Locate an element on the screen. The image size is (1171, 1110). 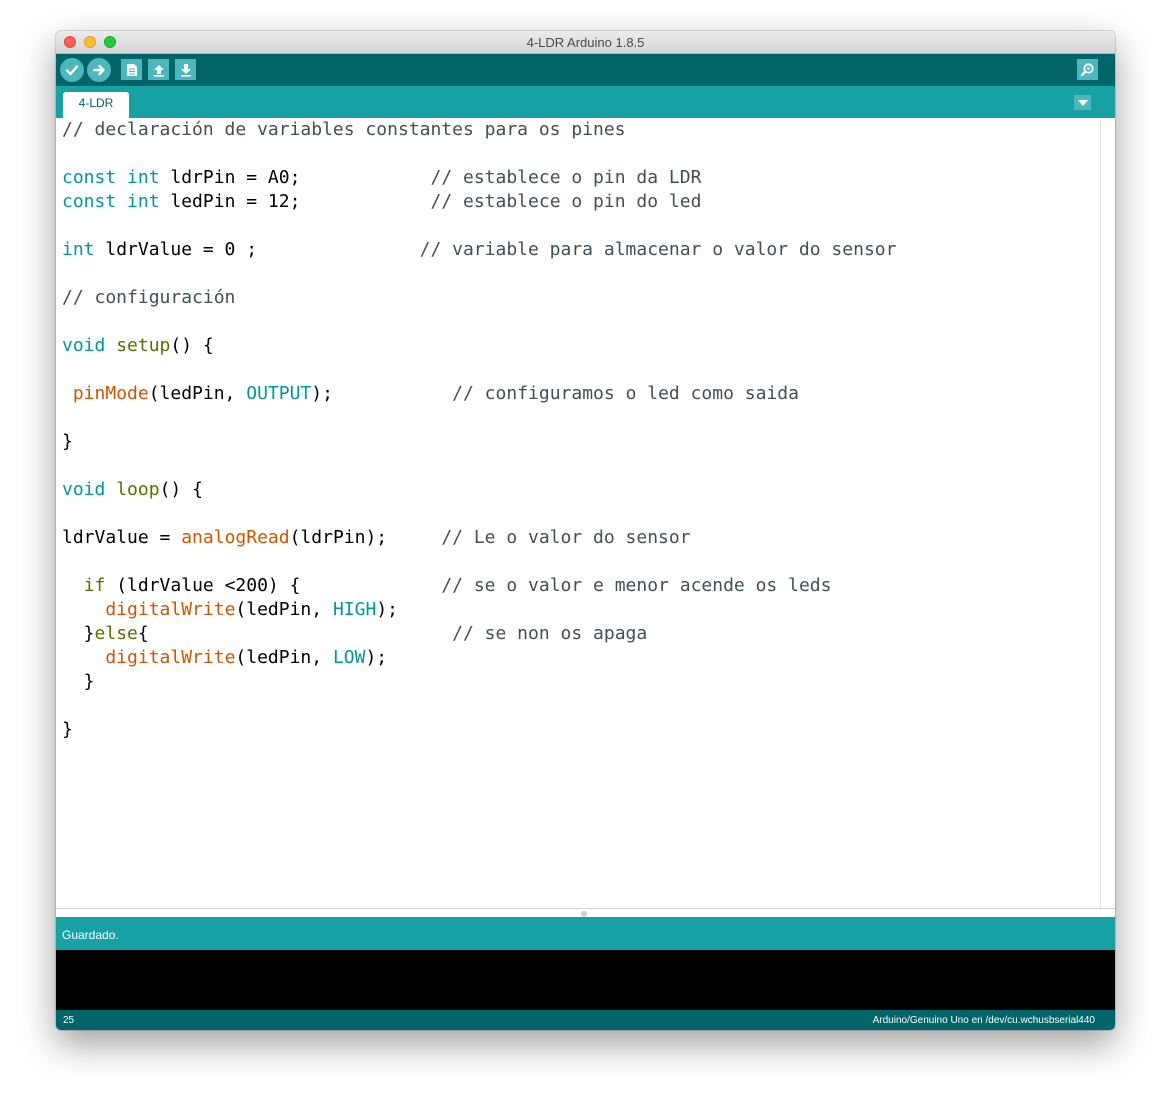
code-token: analogRead is located at coordinates (235, 537).